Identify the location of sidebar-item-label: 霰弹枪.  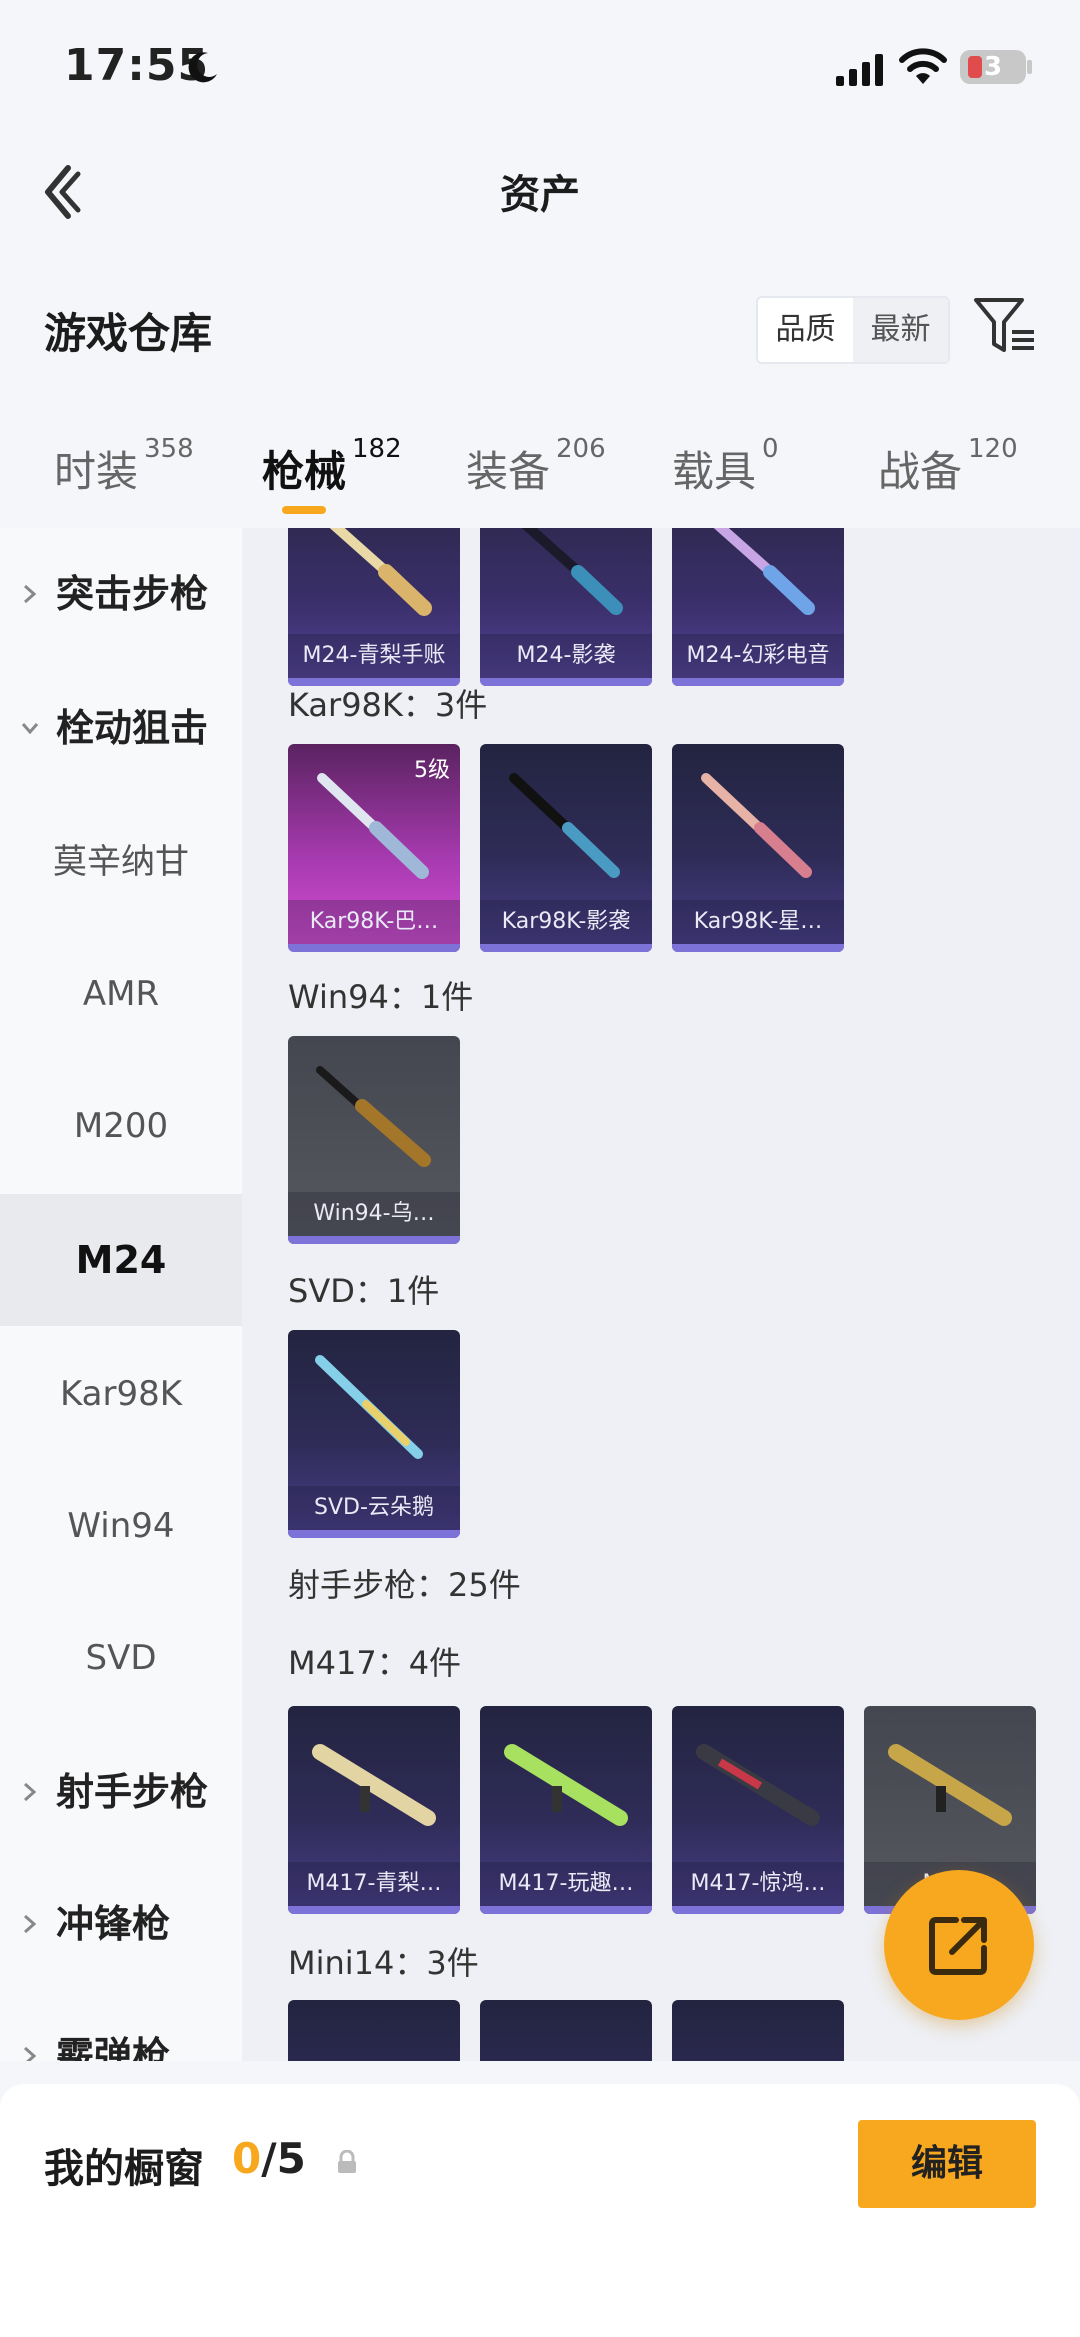
(113, 2047).